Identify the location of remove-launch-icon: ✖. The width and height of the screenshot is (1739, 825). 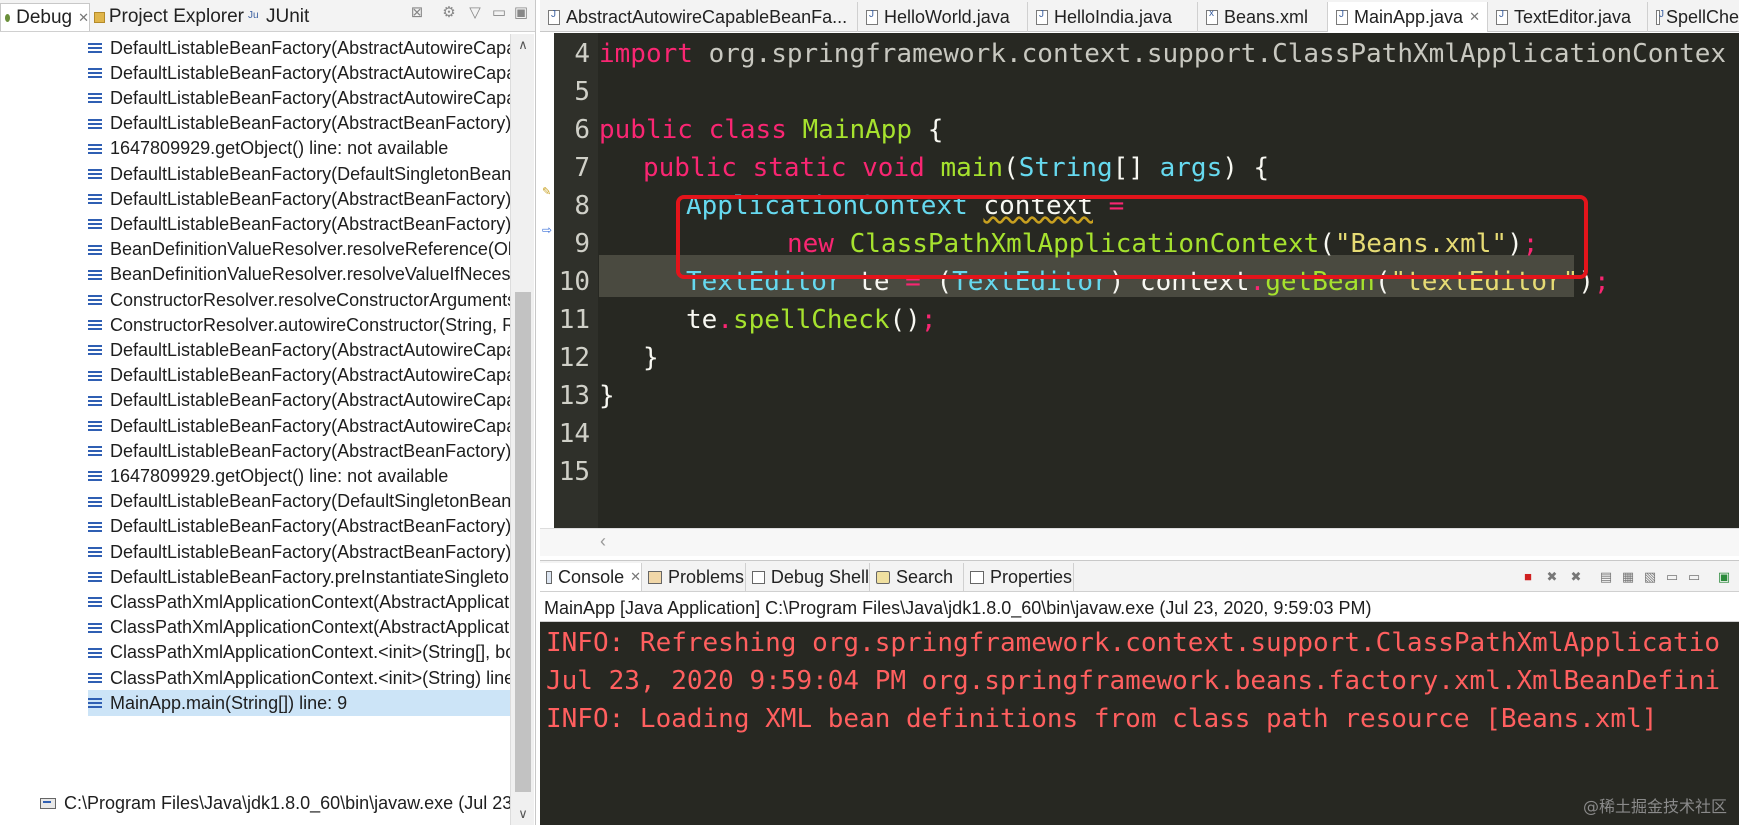
(1552, 577).